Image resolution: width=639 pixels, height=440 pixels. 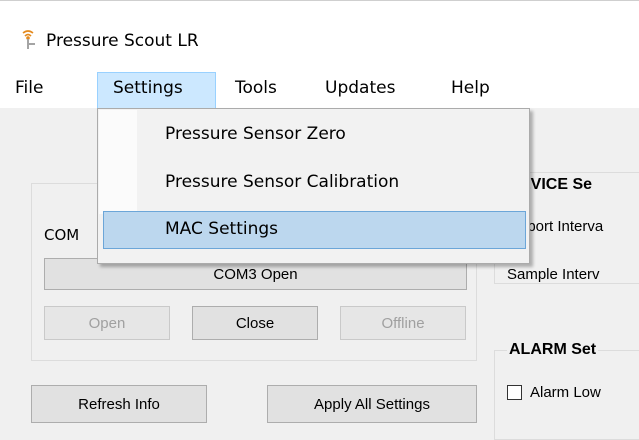 What do you see at coordinates (29, 88) in the screenshot?
I see `menu-file: File` at bounding box center [29, 88].